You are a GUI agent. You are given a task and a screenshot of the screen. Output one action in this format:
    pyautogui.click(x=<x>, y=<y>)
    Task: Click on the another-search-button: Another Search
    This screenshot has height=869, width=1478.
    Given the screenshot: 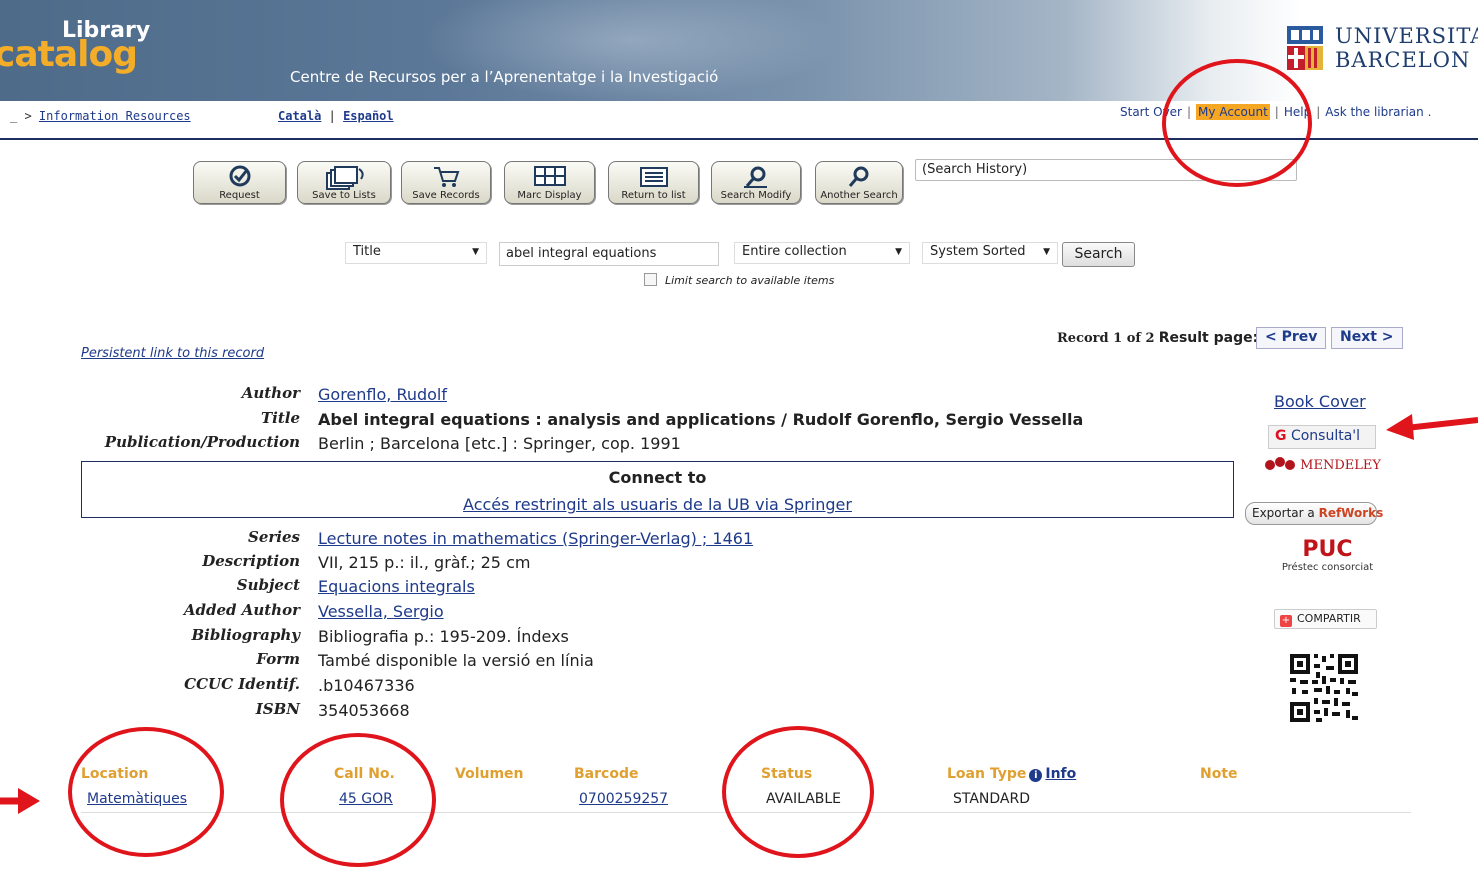 What is the action you would take?
    pyautogui.click(x=859, y=182)
    